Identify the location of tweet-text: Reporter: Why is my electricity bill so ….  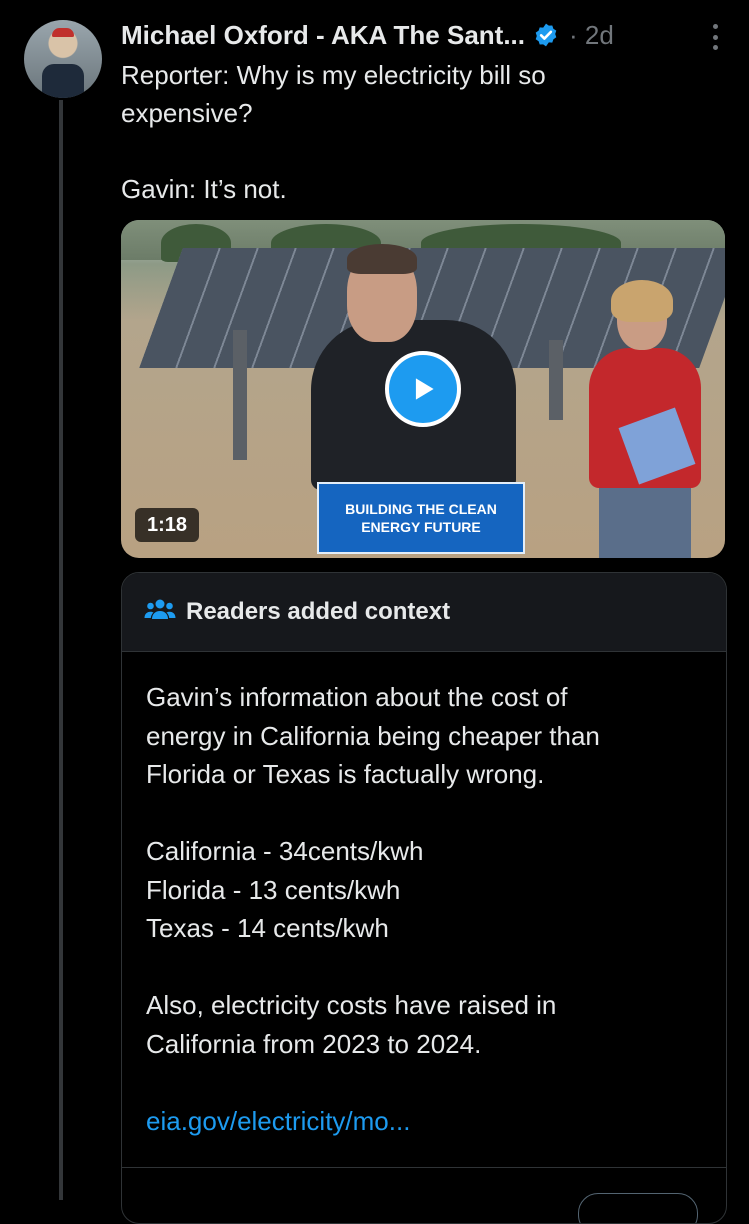
(401, 132).